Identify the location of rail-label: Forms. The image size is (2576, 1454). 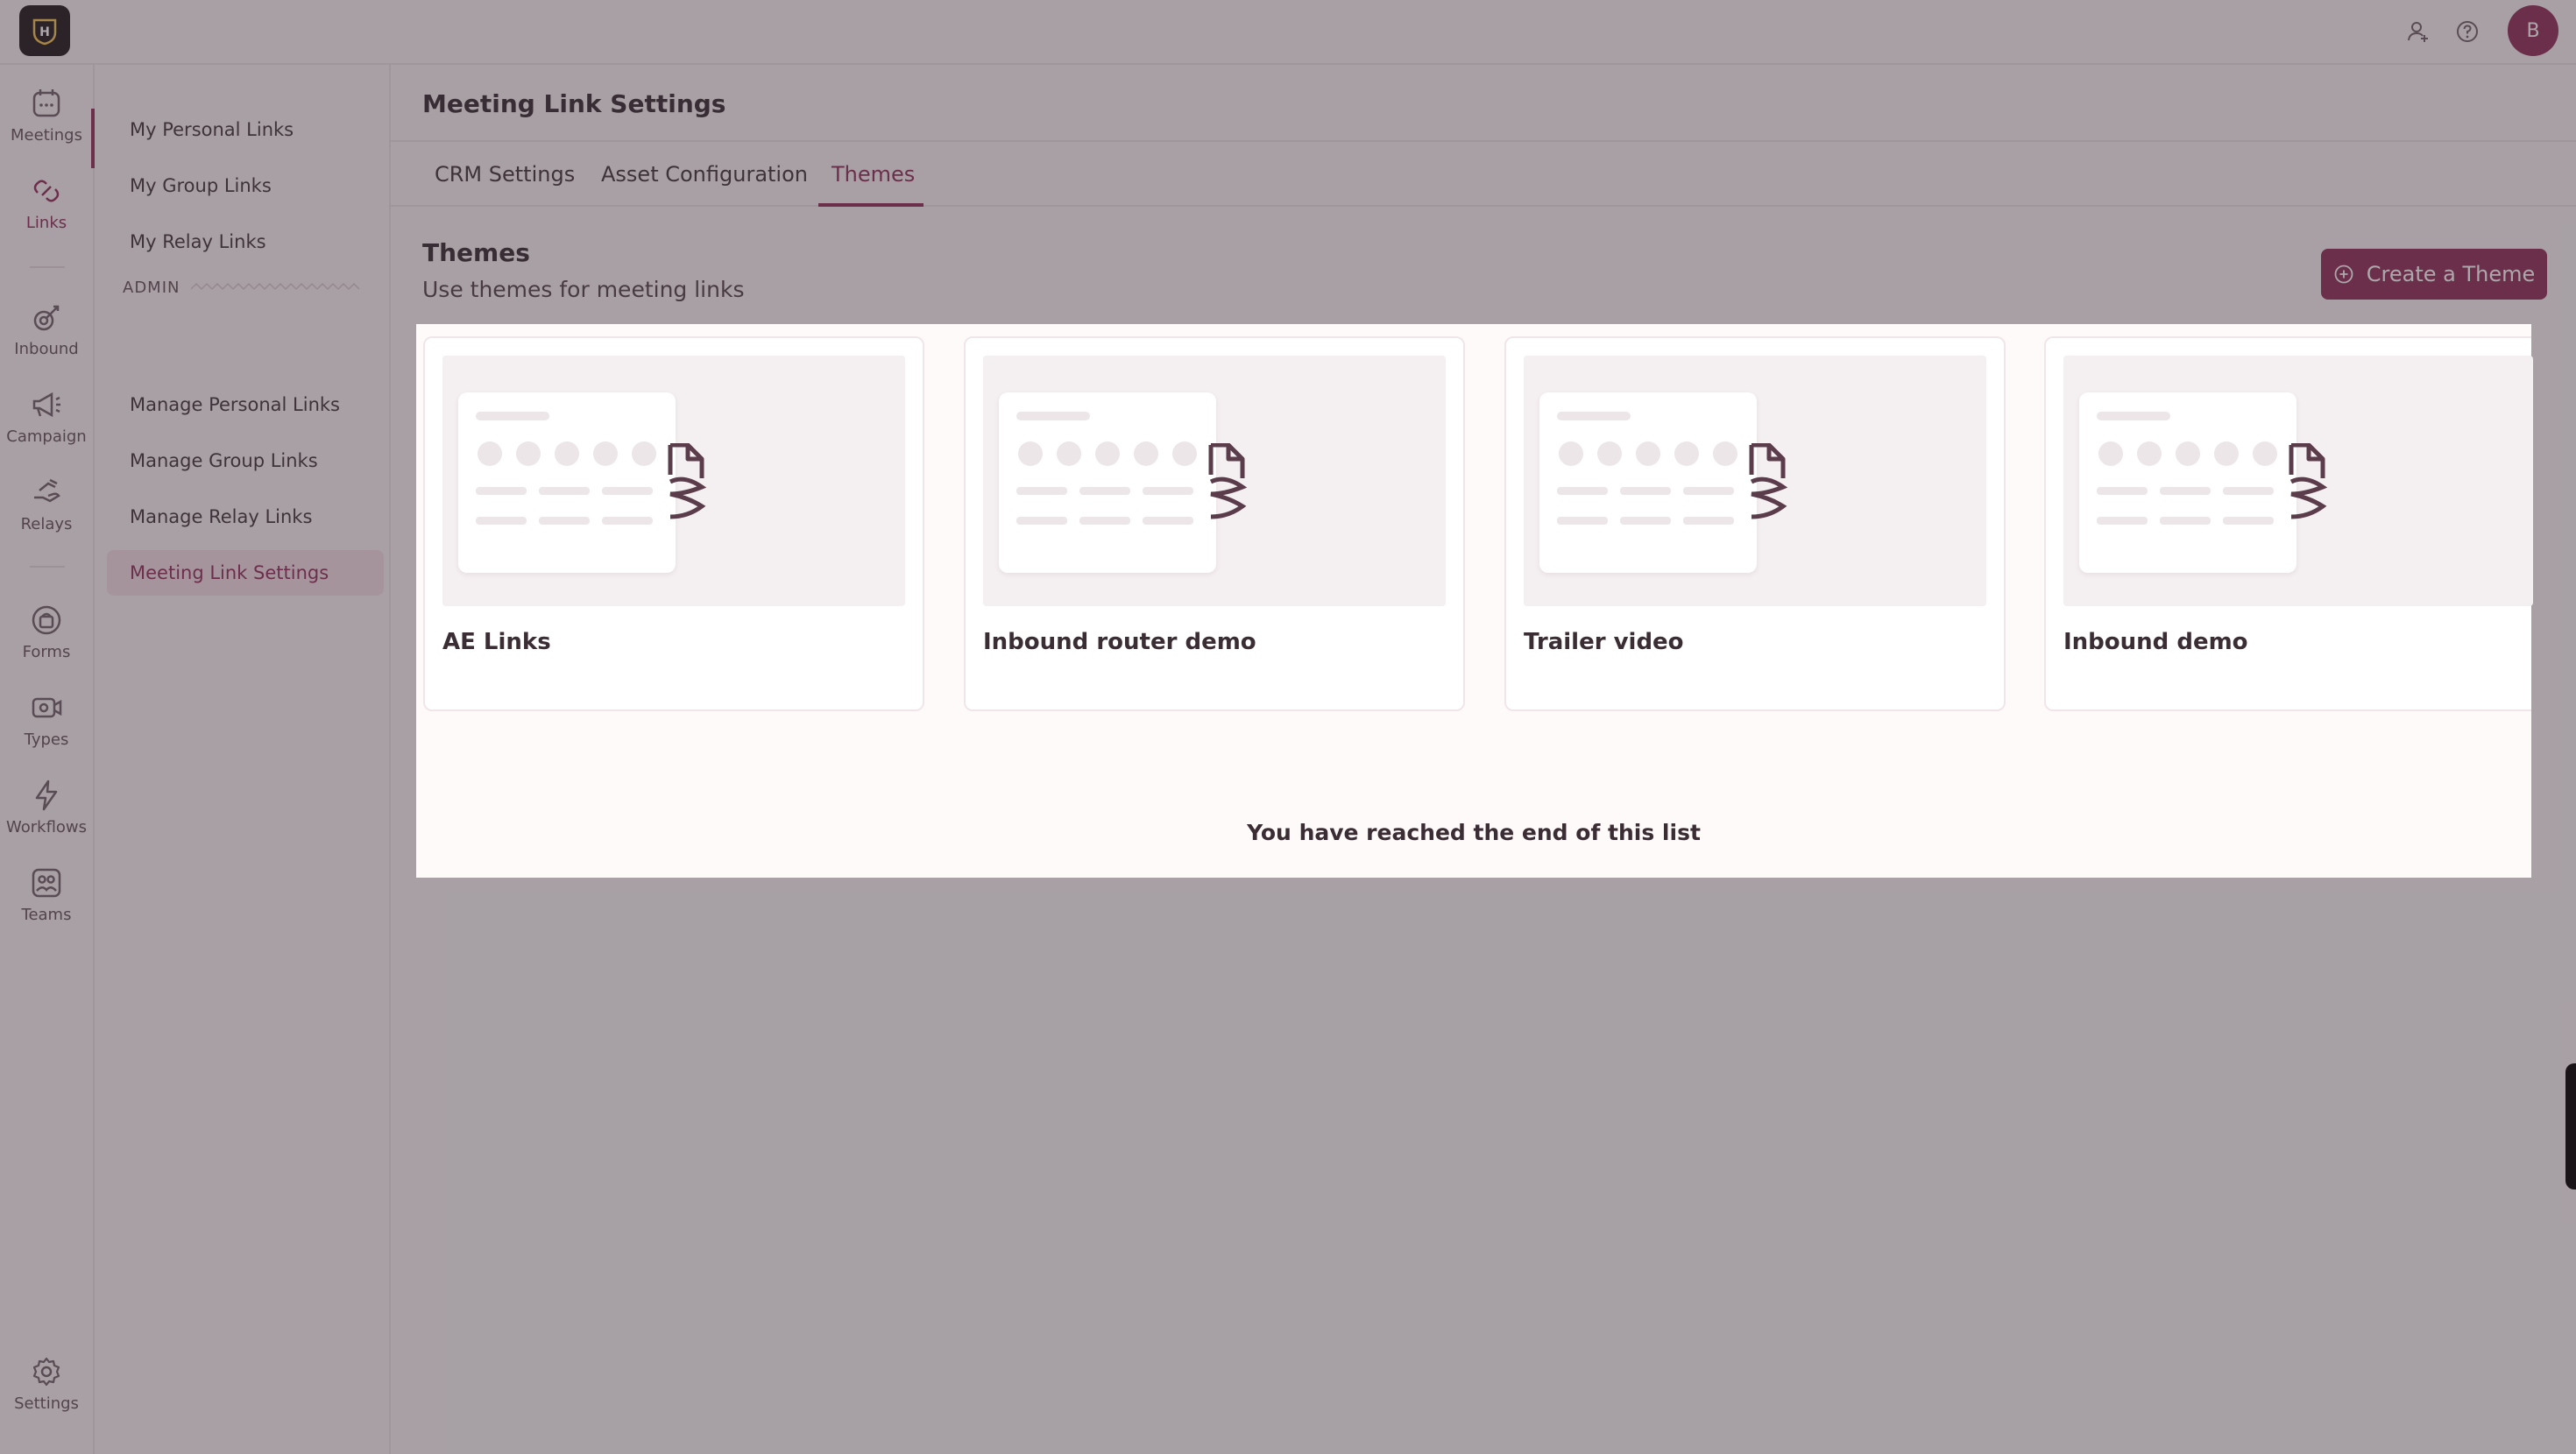
(46, 652).